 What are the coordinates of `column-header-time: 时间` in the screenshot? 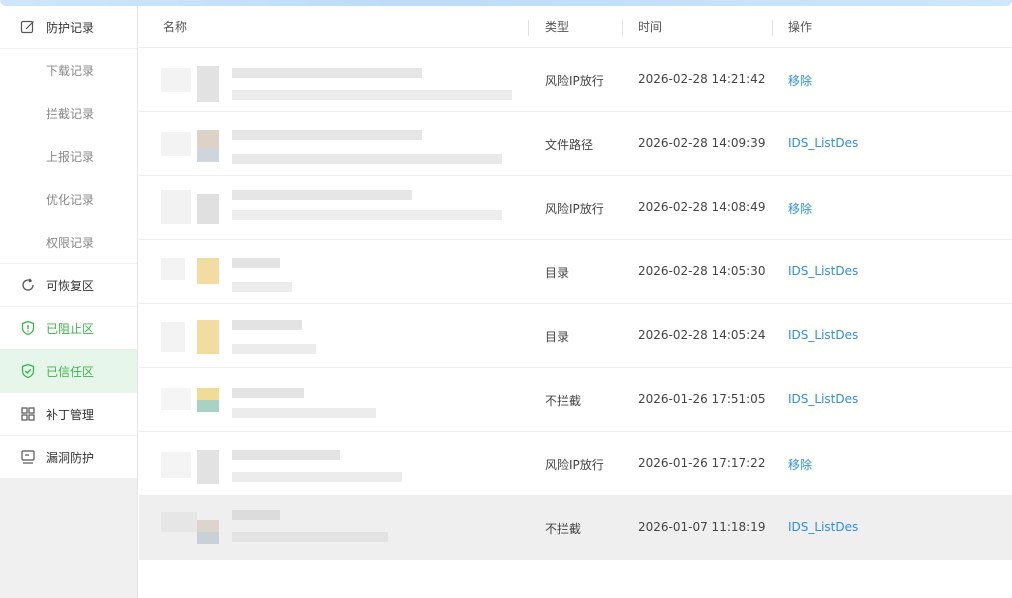 It's located at (650, 27).